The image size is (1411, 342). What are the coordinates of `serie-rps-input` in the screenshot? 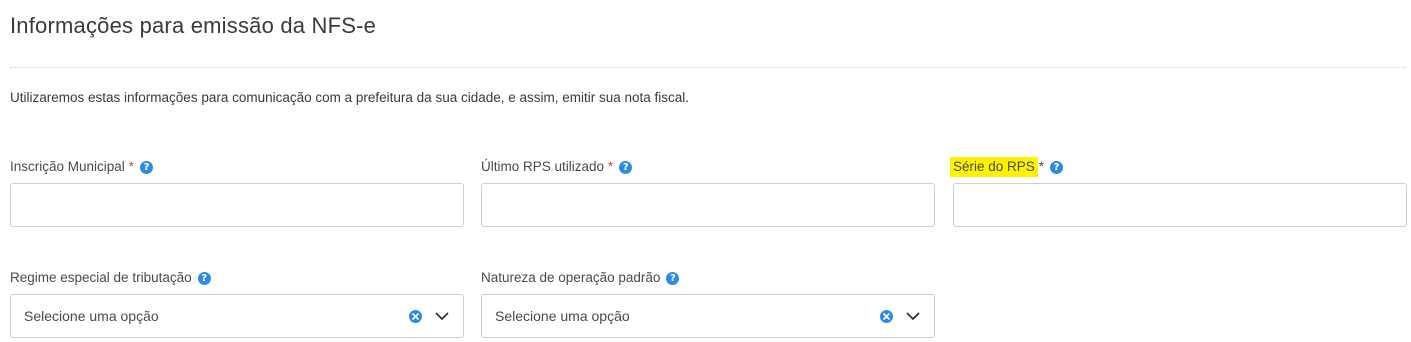 It's located at (1180, 205).